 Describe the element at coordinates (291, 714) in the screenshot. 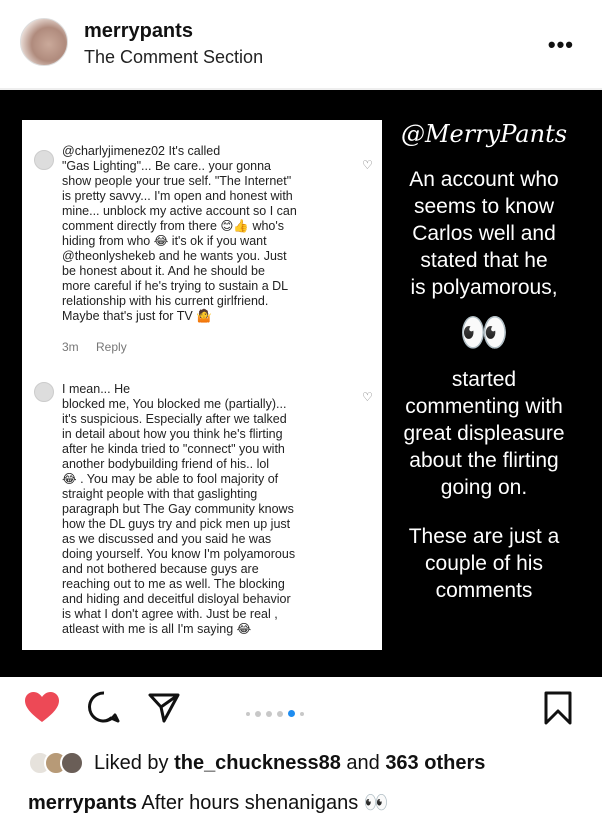

I see `carousel-dot-active` at that location.